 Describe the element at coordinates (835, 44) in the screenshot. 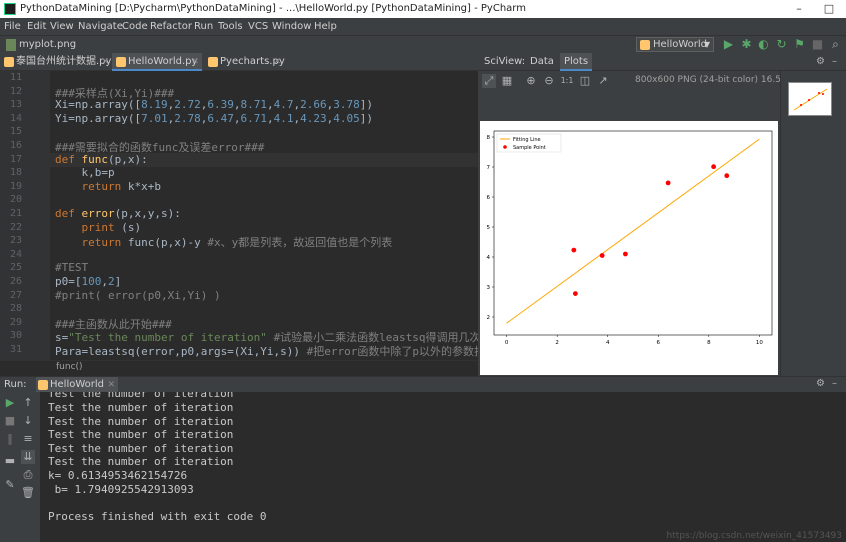

I see `search-everywhere-icon: ⌕` at that location.